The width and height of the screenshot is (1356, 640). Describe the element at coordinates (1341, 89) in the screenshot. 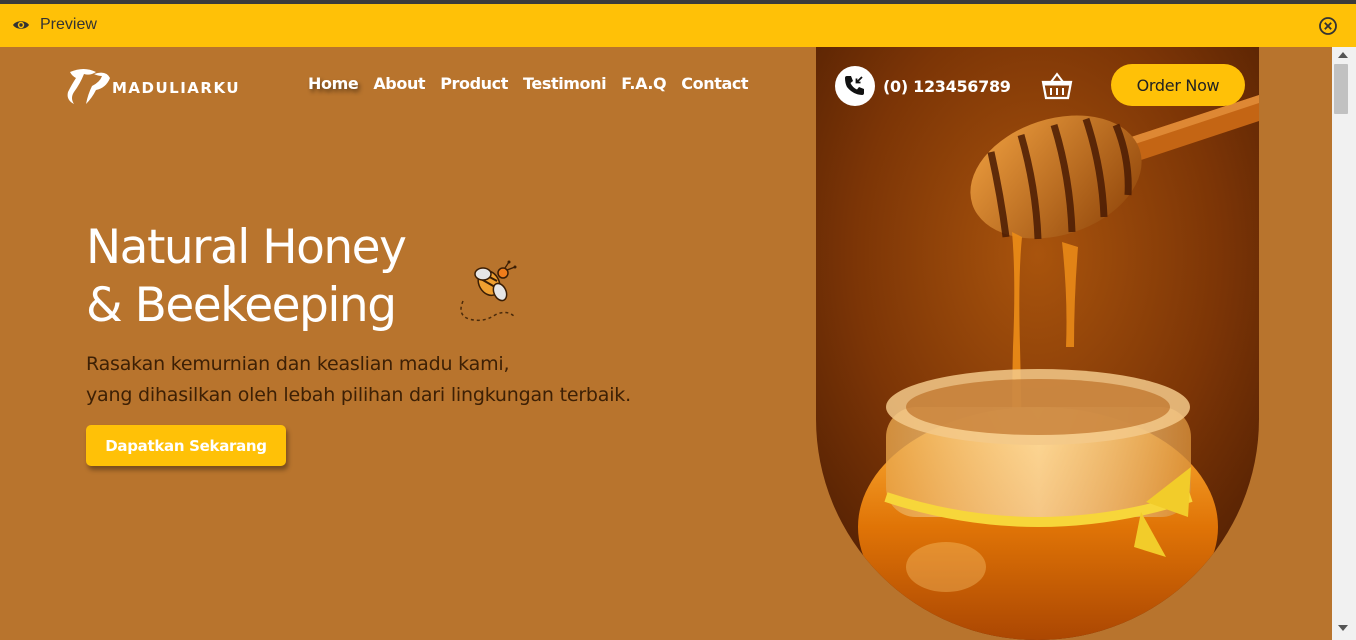

I see `scrollbar-thumb` at that location.